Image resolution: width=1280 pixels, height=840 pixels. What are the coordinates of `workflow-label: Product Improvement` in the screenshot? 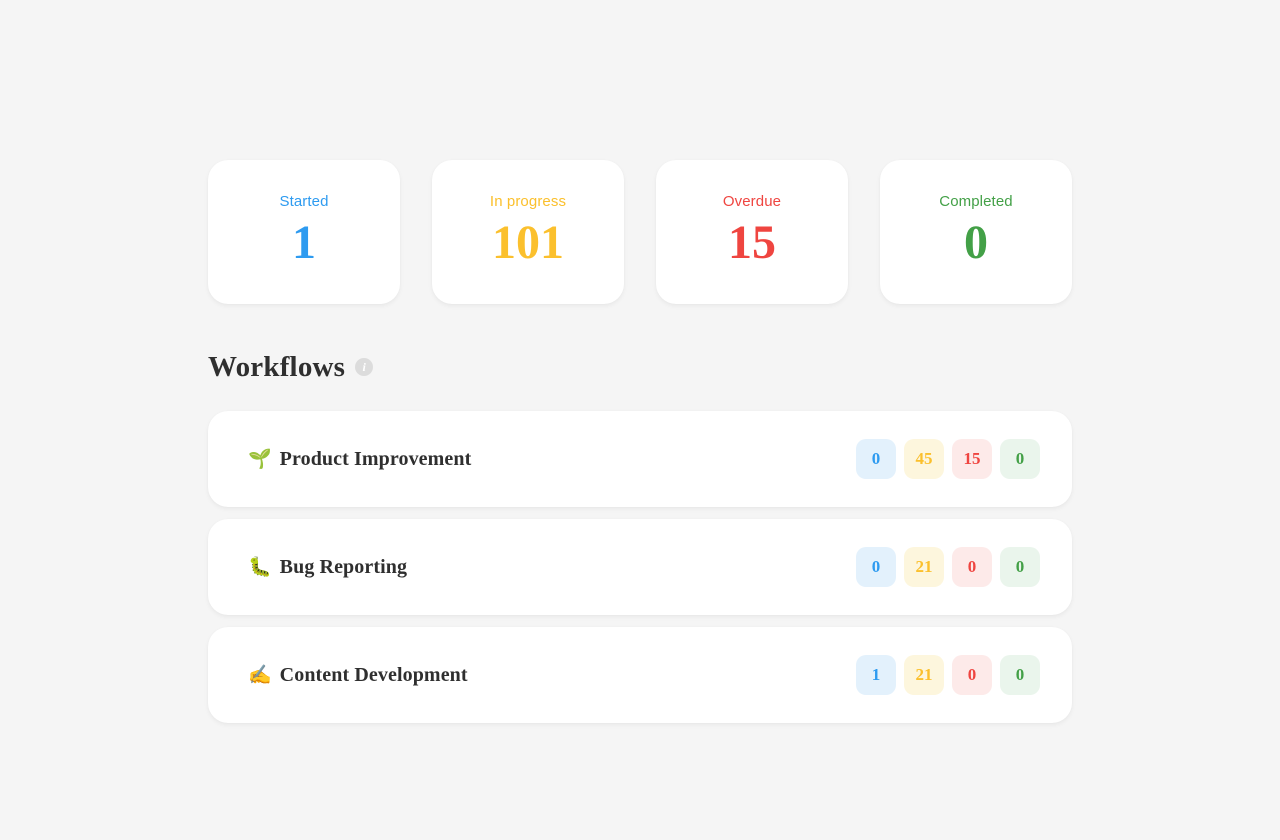 It's located at (375, 458).